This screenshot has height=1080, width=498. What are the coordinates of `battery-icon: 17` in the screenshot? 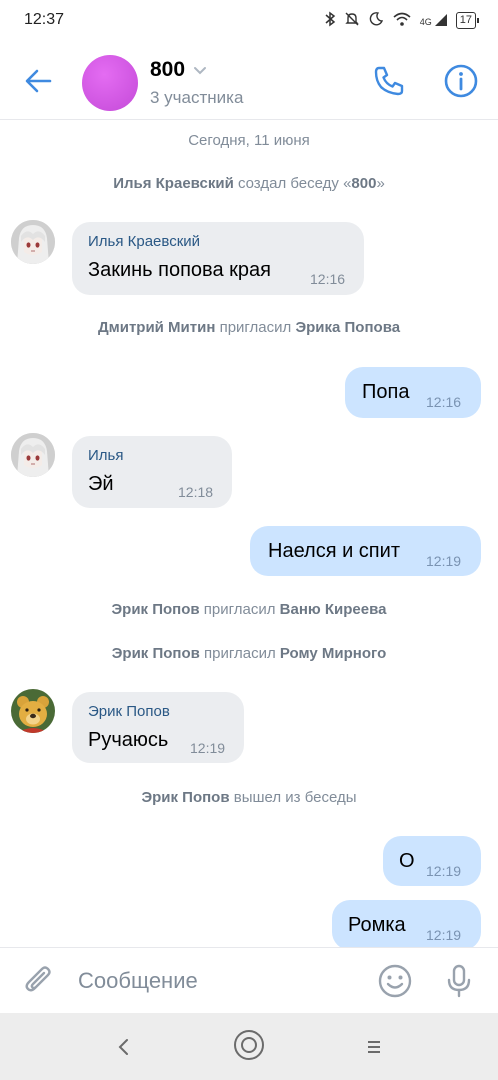 It's located at (467, 20).